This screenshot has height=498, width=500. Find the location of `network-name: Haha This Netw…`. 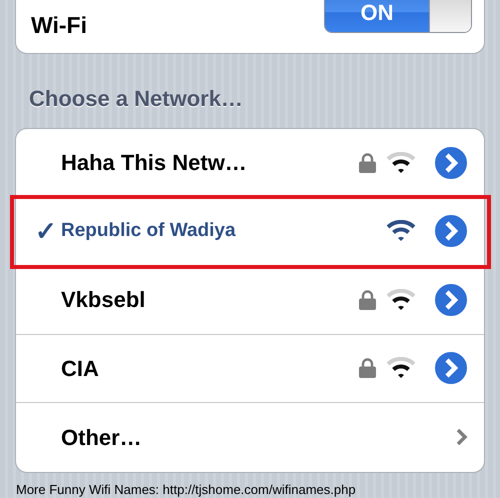

network-name: Haha This Netw… is located at coordinates (154, 163).